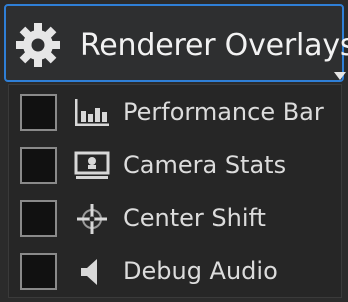 The width and height of the screenshot is (348, 302). I want to click on dropdown-title: Renderer Overlays, so click(214, 45).